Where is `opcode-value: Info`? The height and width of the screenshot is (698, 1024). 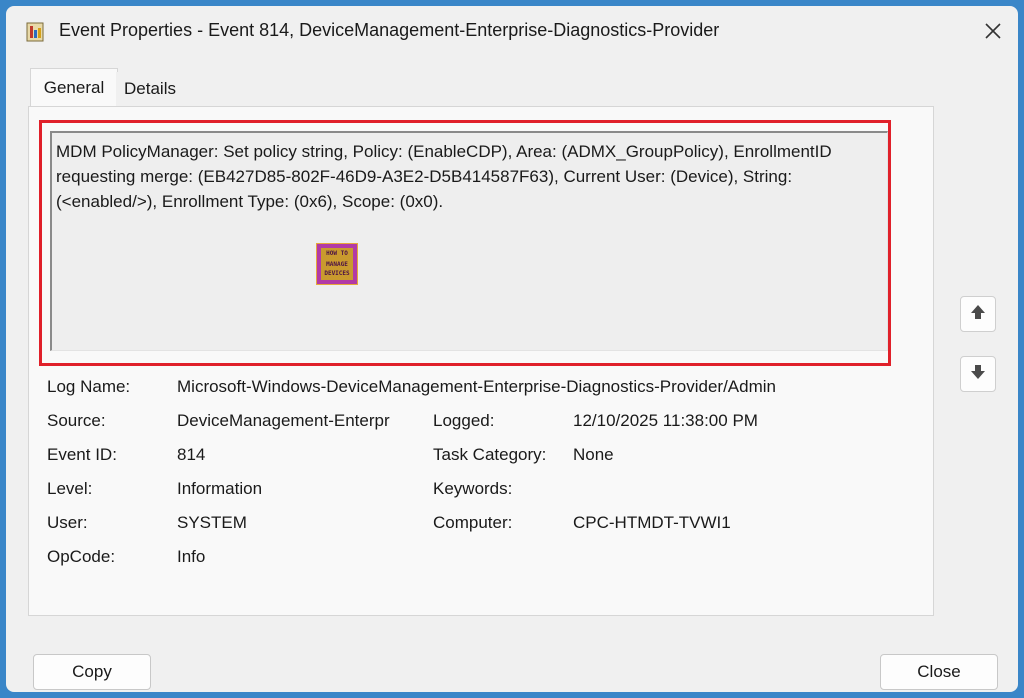 opcode-value: Info is located at coordinates (191, 556).